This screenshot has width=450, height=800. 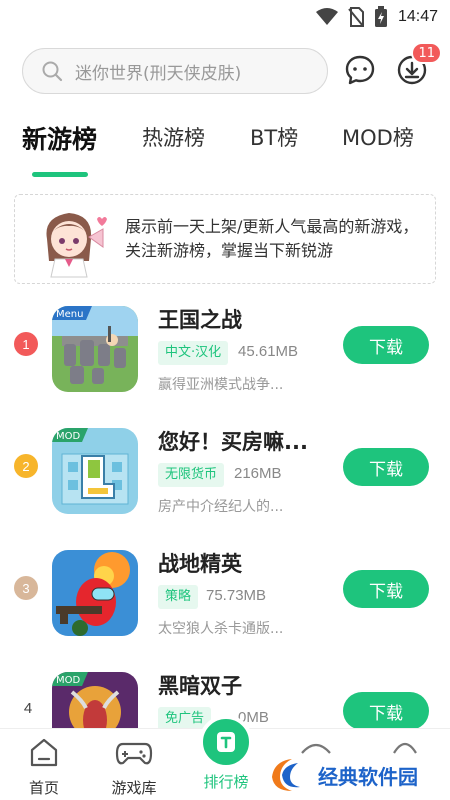 What do you see at coordinates (417, 66) in the screenshot?
I see `download-manager-button: 11` at bounding box center [417, 66].